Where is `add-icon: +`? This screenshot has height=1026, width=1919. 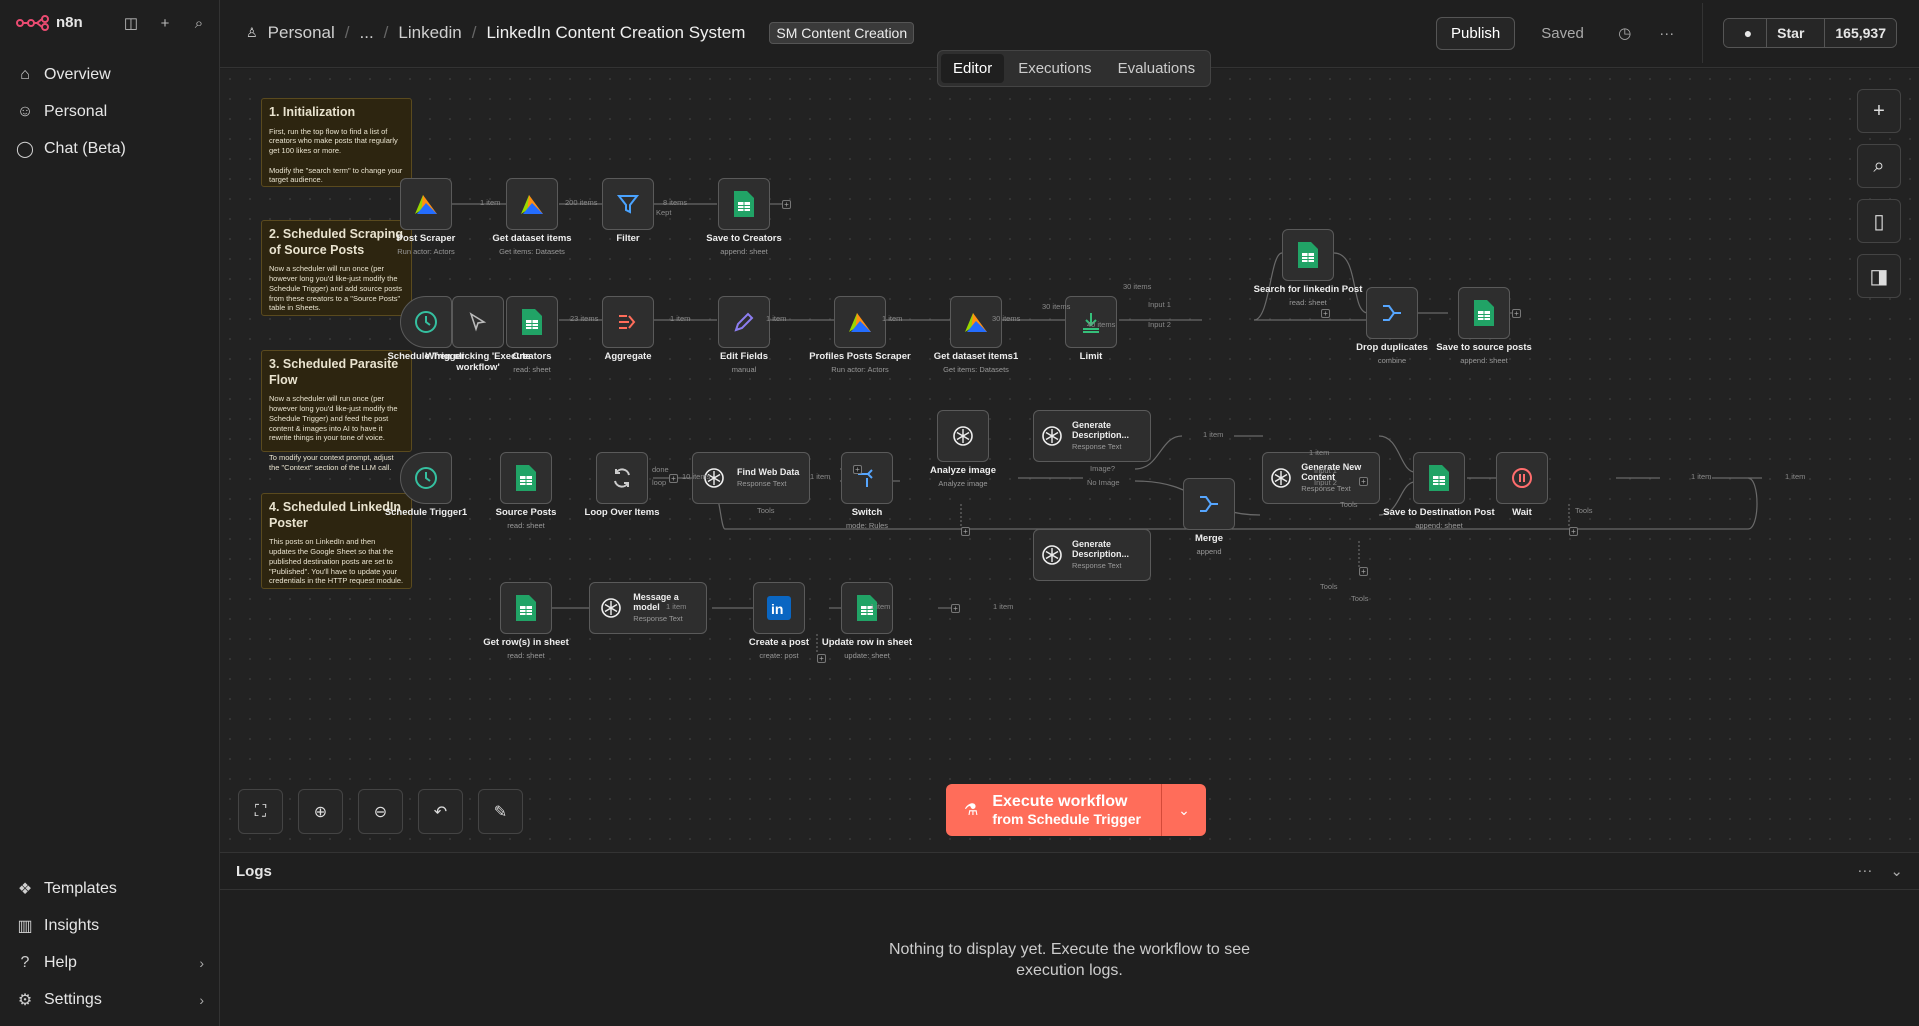 add-icon: + is located at coordinates (165, 23).